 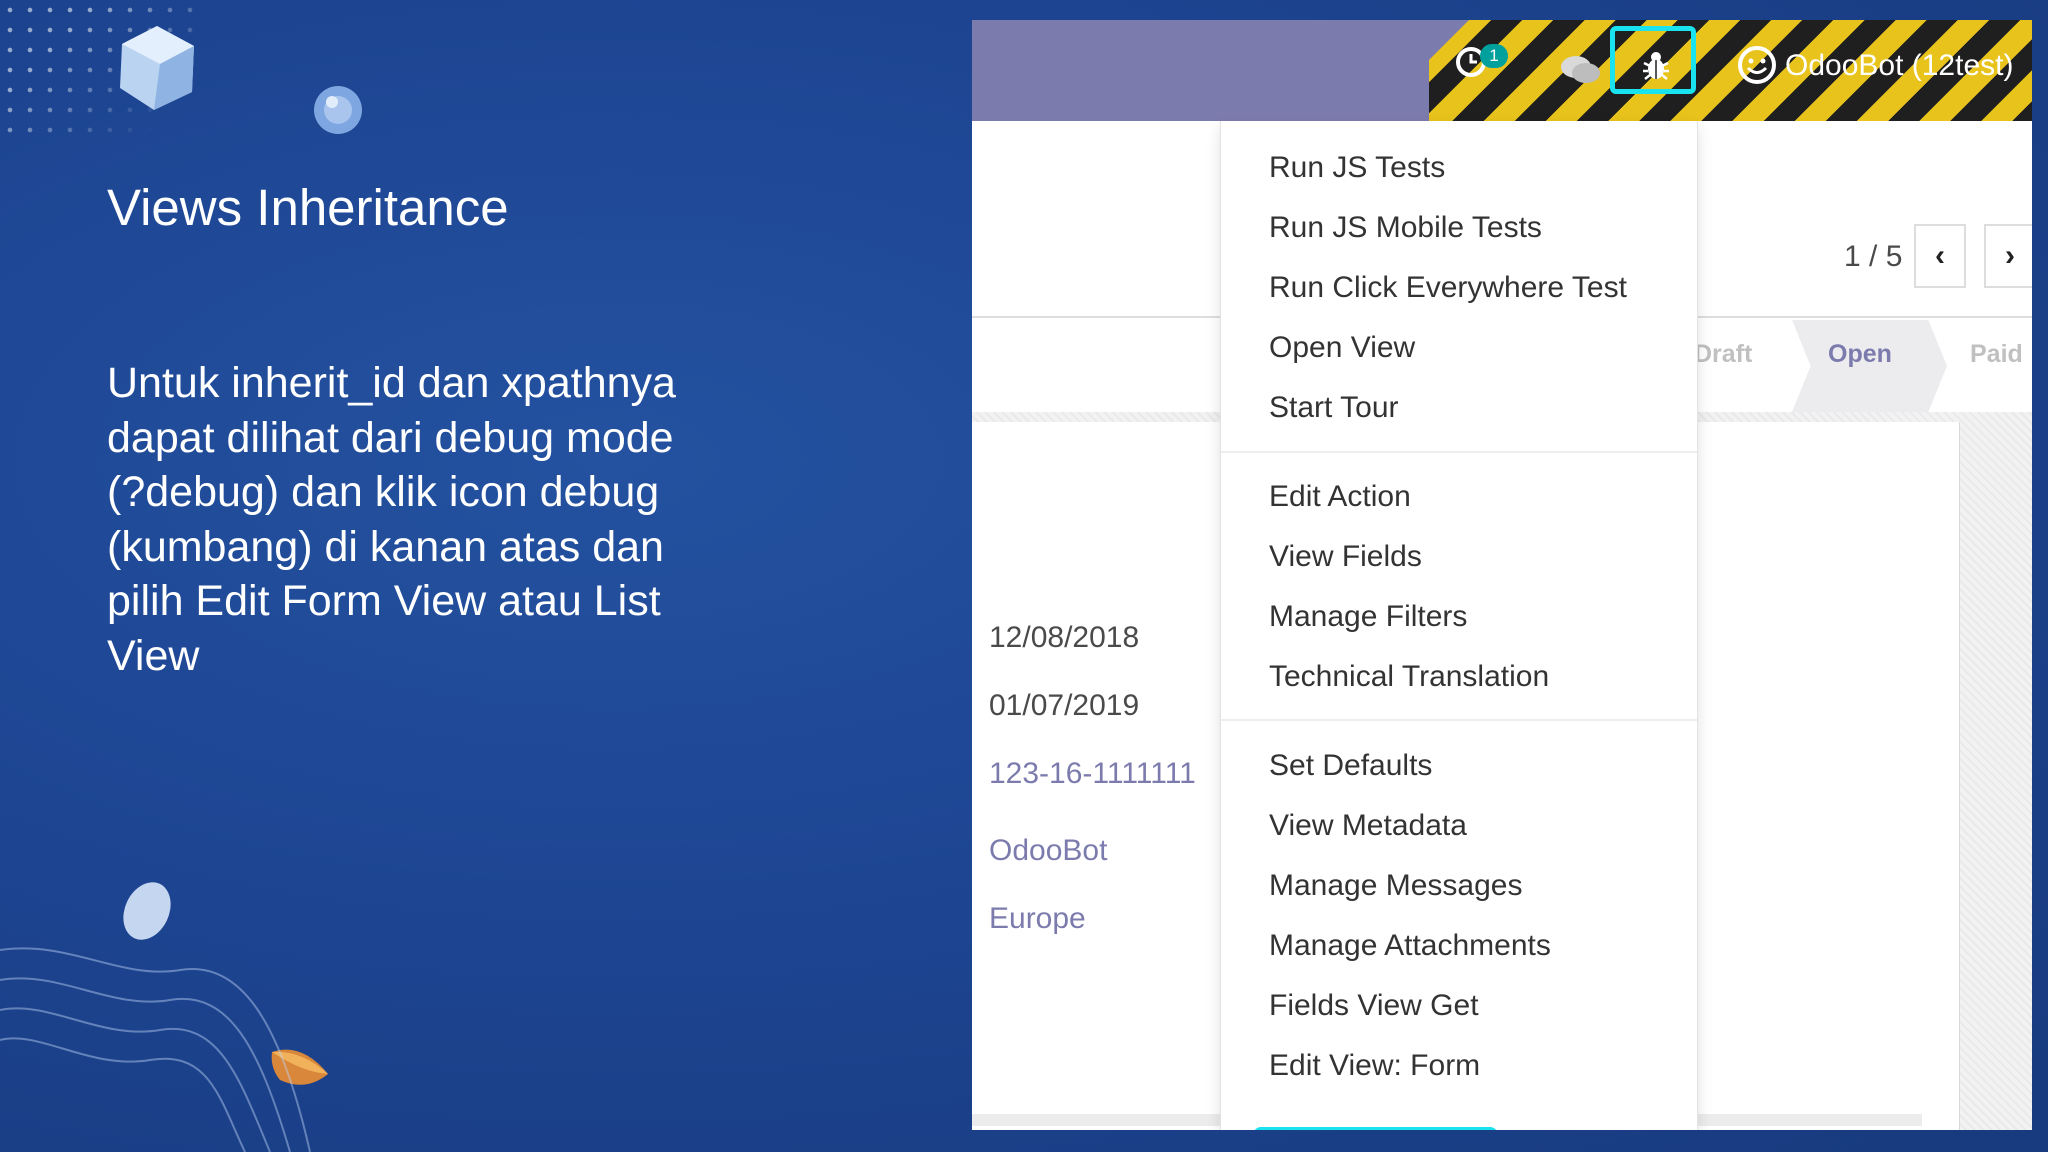 What do you see at coordinates (1459, 1006) in the screenshot?
I see `menu-fields-view-get: Fields View Get` at bounding box center [1459, 1006].